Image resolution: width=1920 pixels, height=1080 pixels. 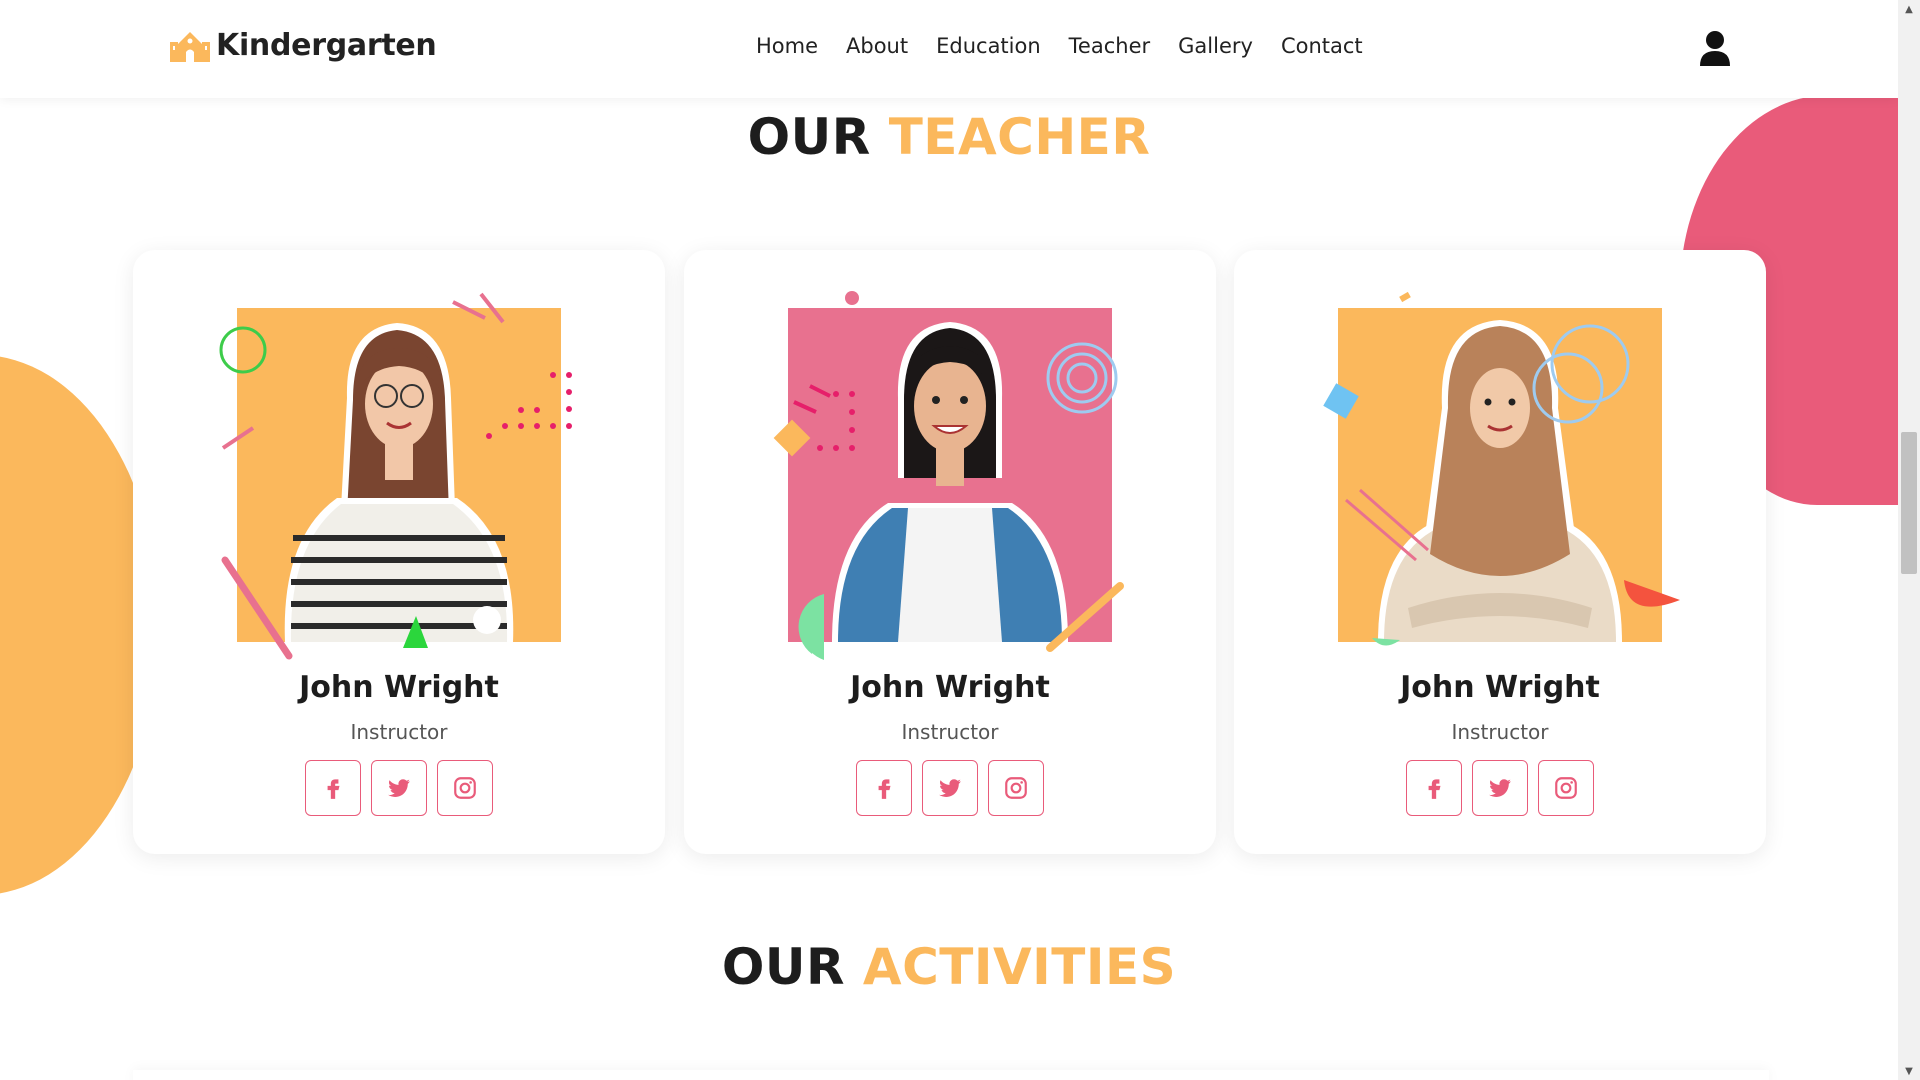 I want to click on nav-home: Home, so click(x=787, y=46).